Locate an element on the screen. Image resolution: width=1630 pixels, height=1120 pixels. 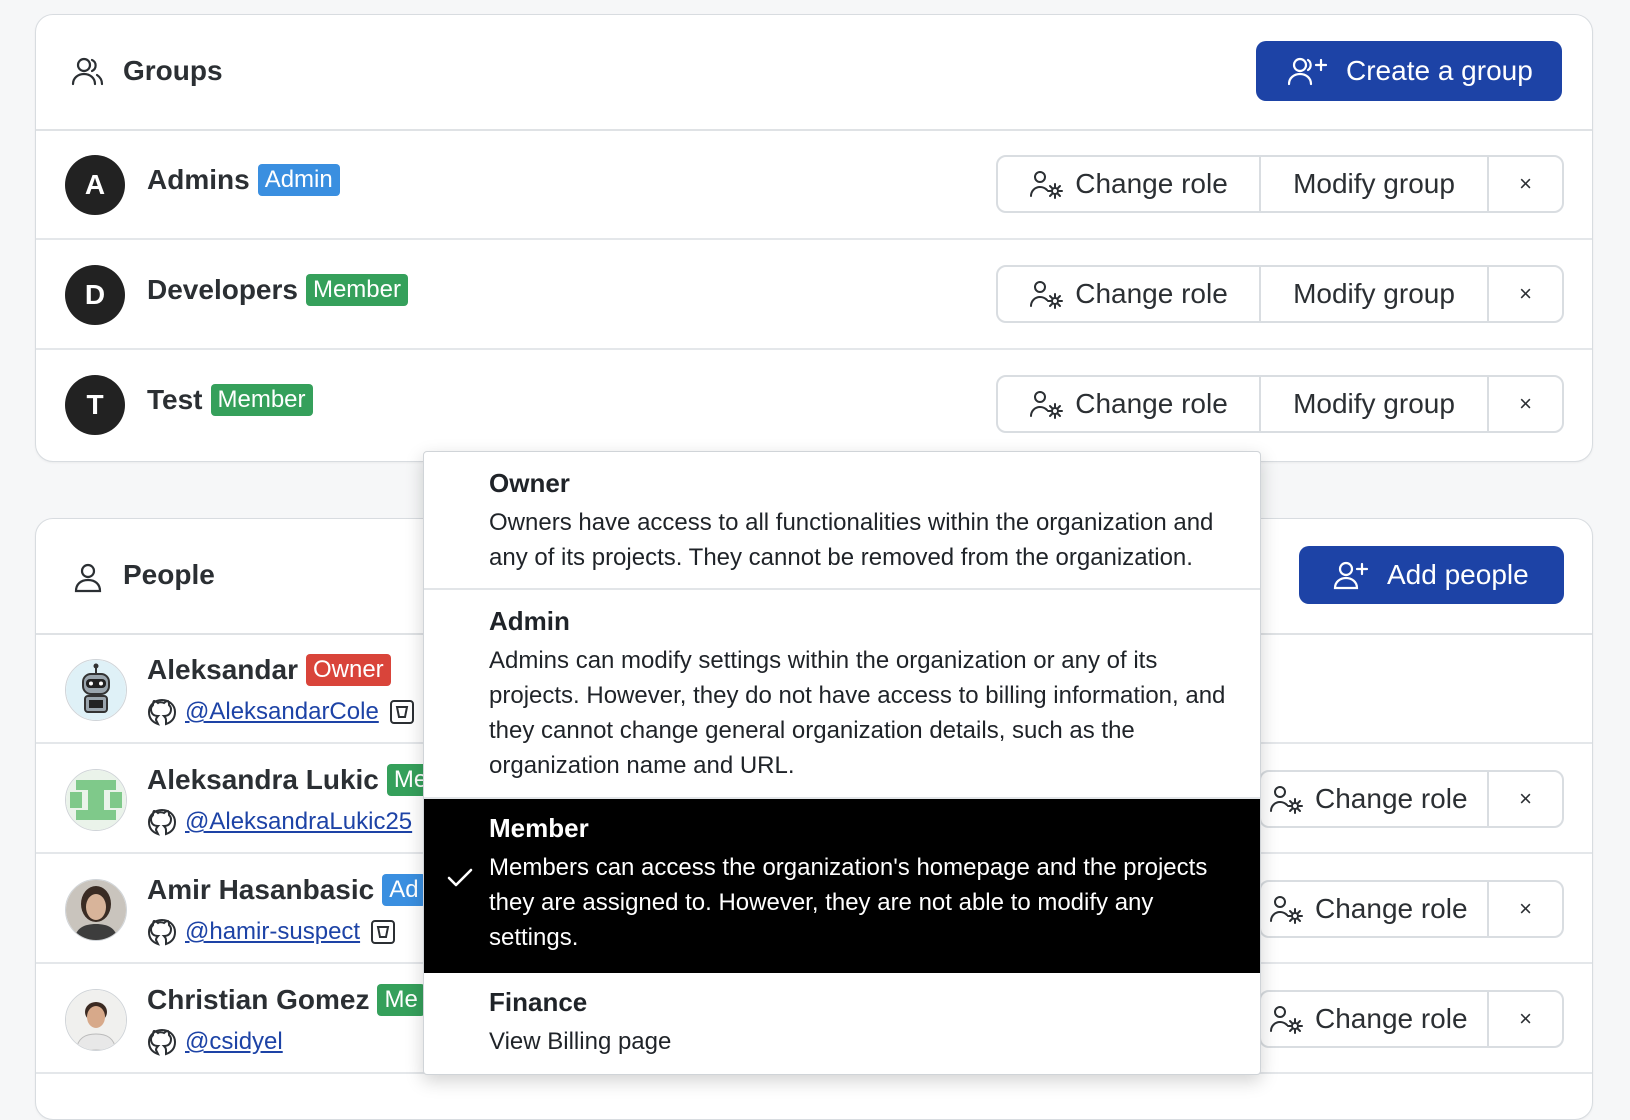
role-option-title: Finance is located at coordinates (538, 1002).